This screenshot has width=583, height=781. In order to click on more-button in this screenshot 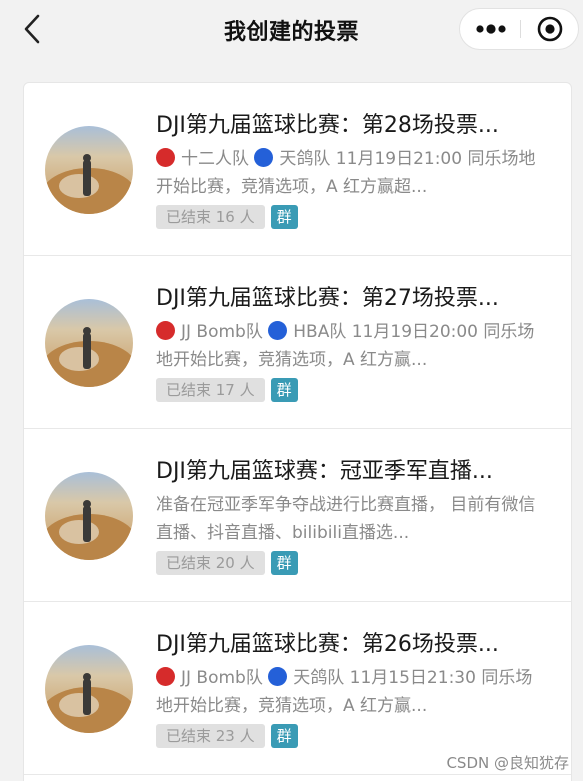, I will do `click(490, 29)`.